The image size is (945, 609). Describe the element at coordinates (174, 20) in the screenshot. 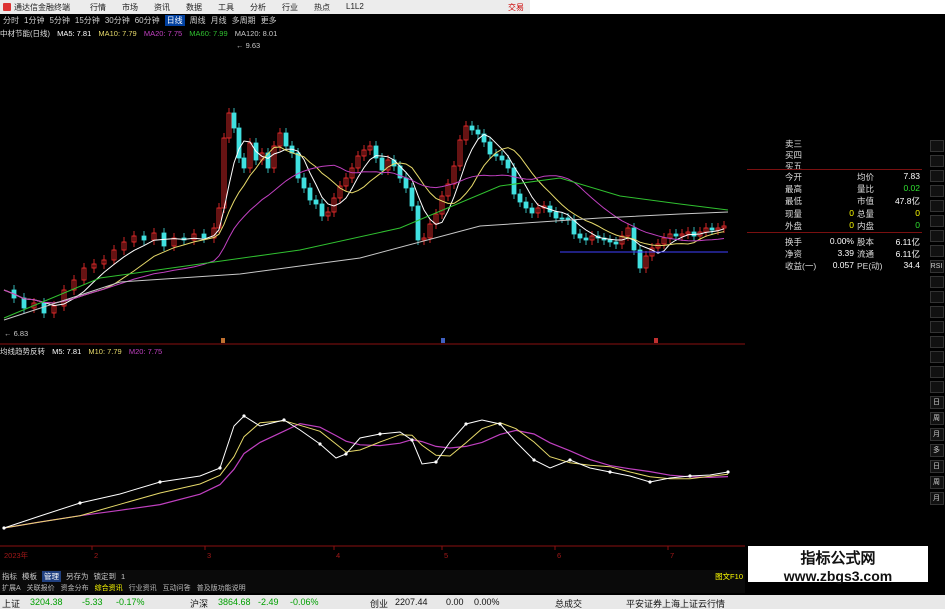

I see `period-日线: 日线` at that location.